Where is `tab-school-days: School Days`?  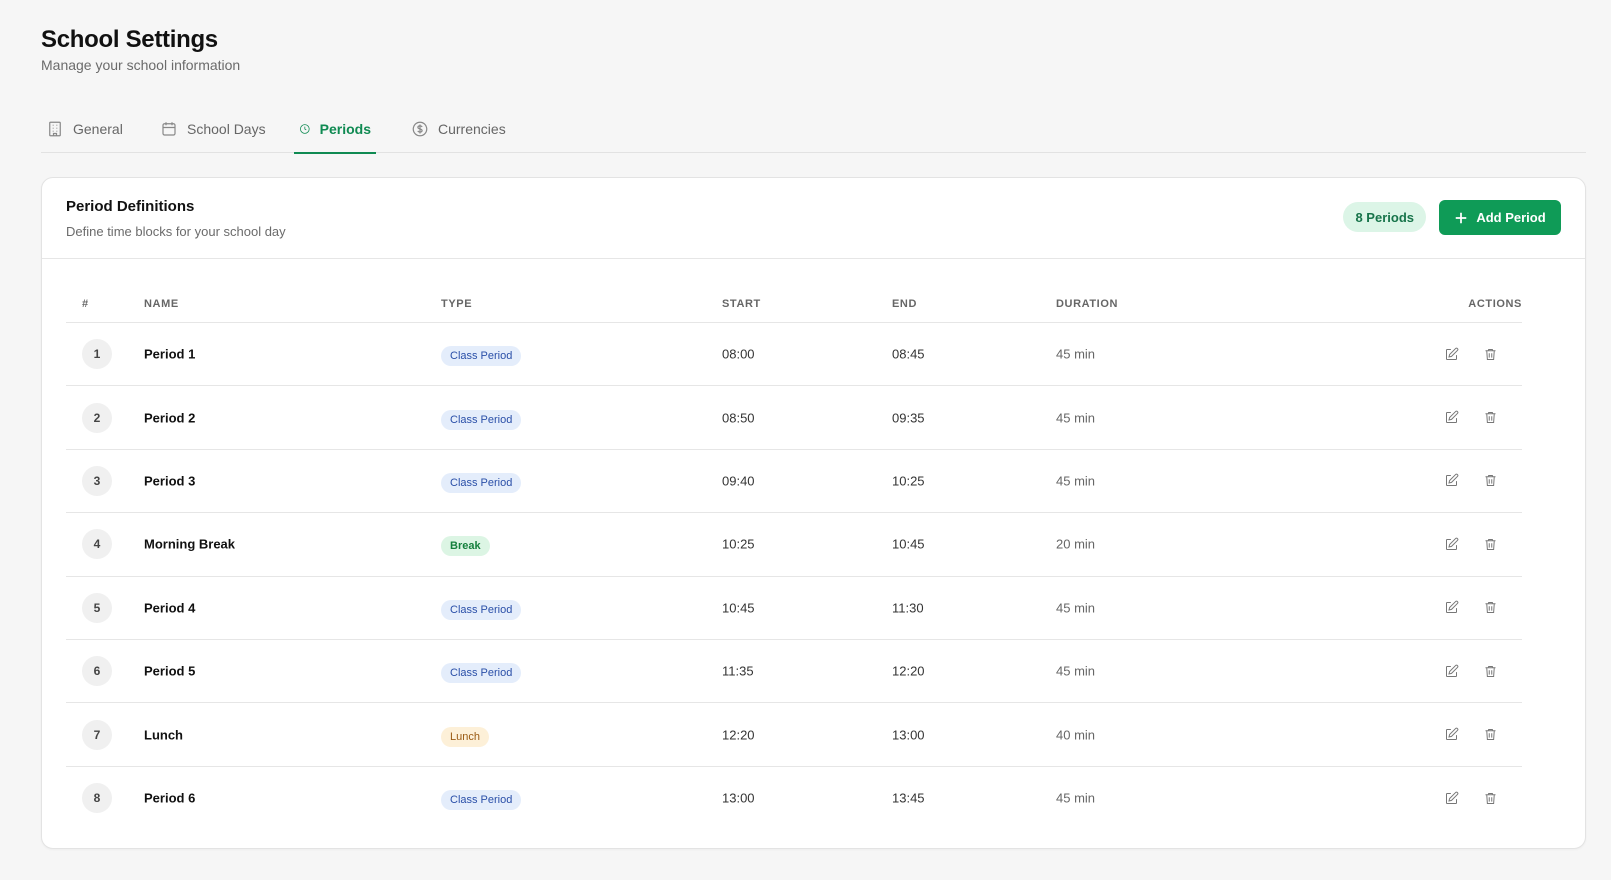 tab-school-days: School Days is located at coordinates (213, 128).